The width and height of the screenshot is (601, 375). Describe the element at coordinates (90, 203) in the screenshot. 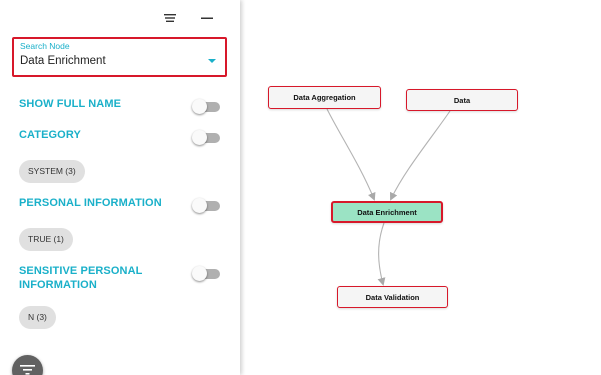

I see `personal-information-title: PERSONAL INFORMATION` at that location.